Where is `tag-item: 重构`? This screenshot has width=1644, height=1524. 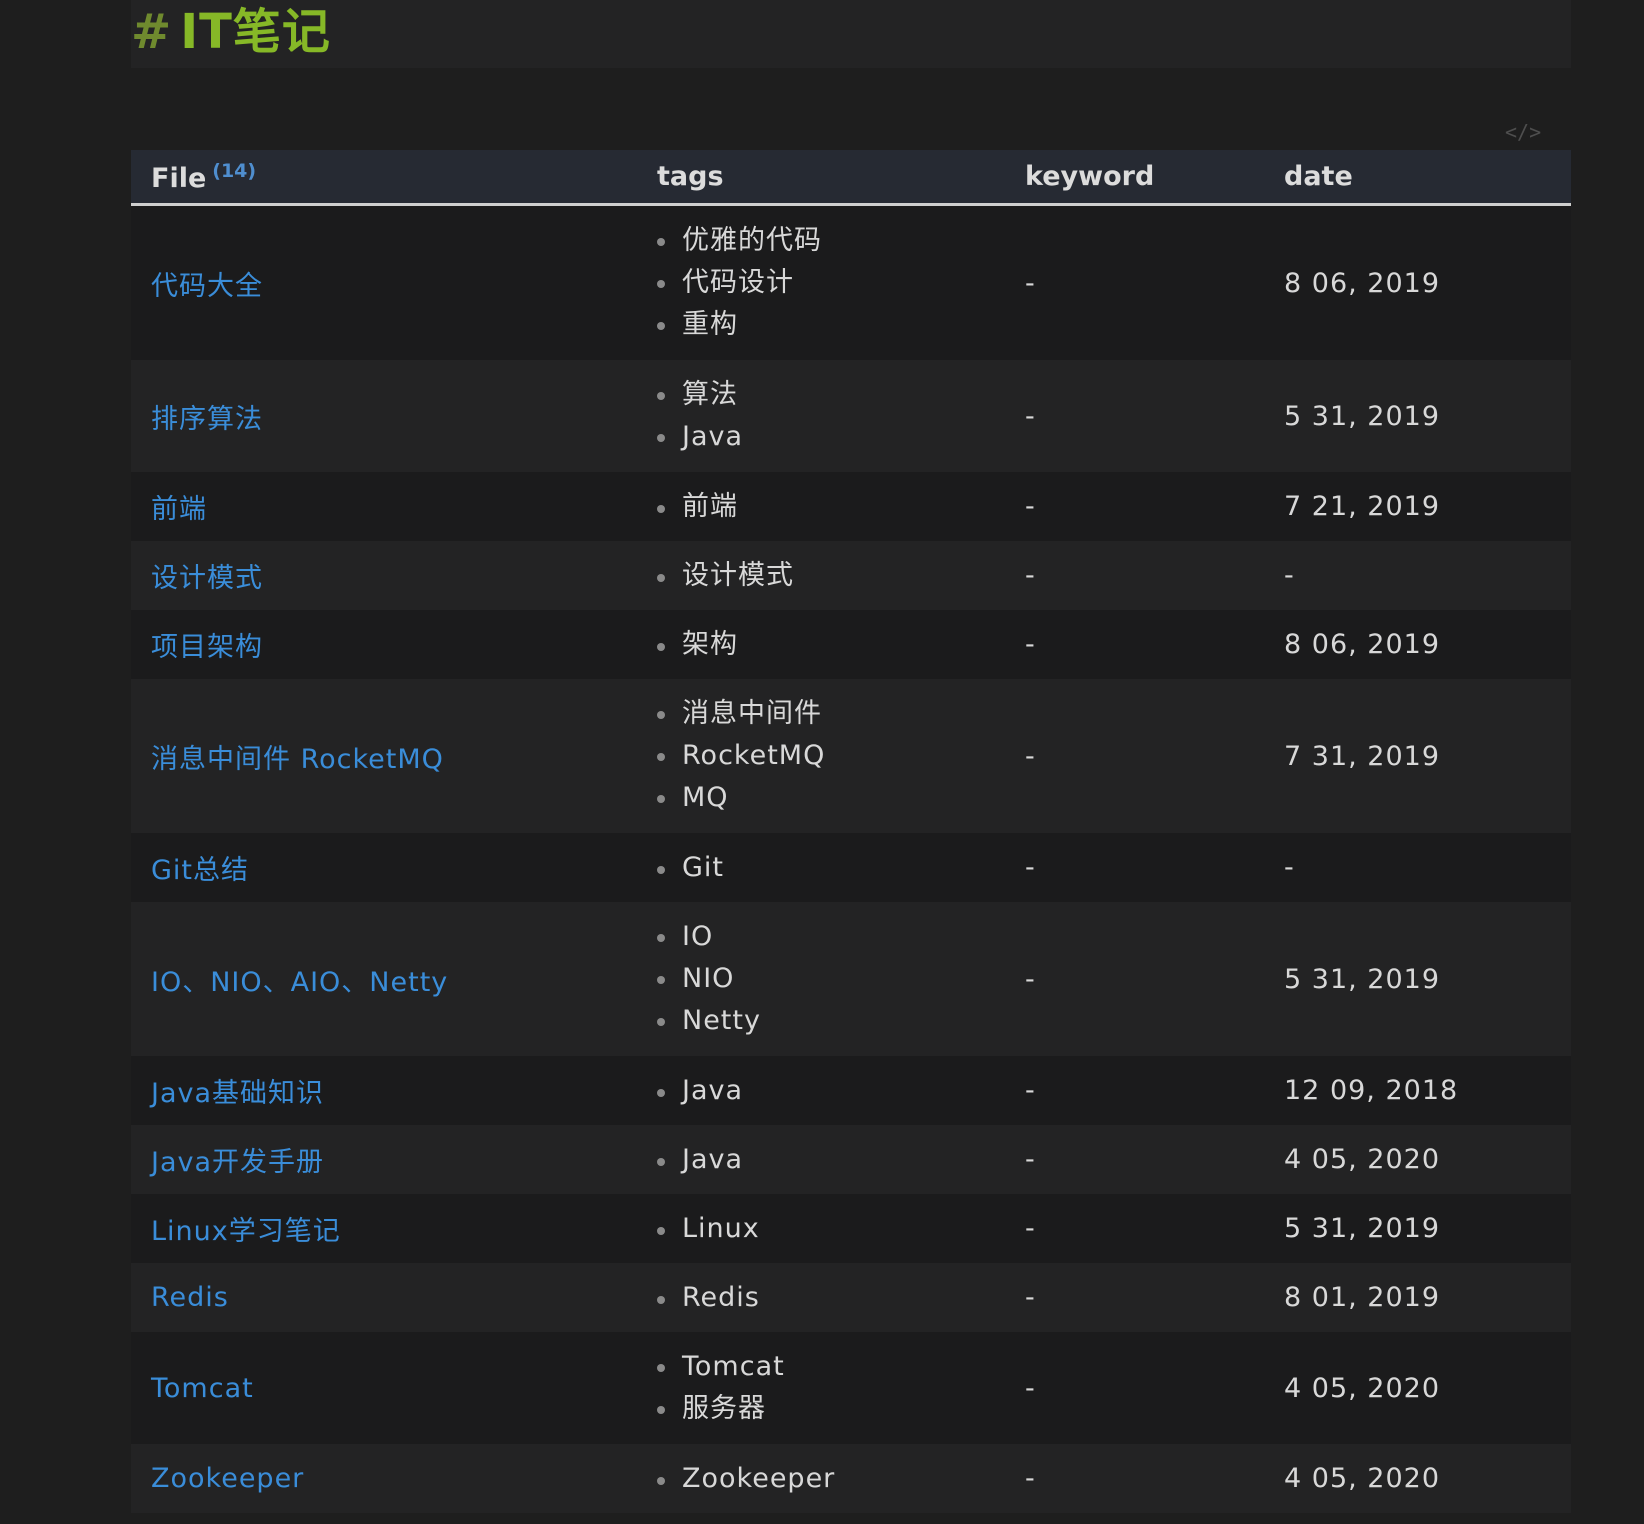 tag-item: 重构 is located at coordinates (831, 325).